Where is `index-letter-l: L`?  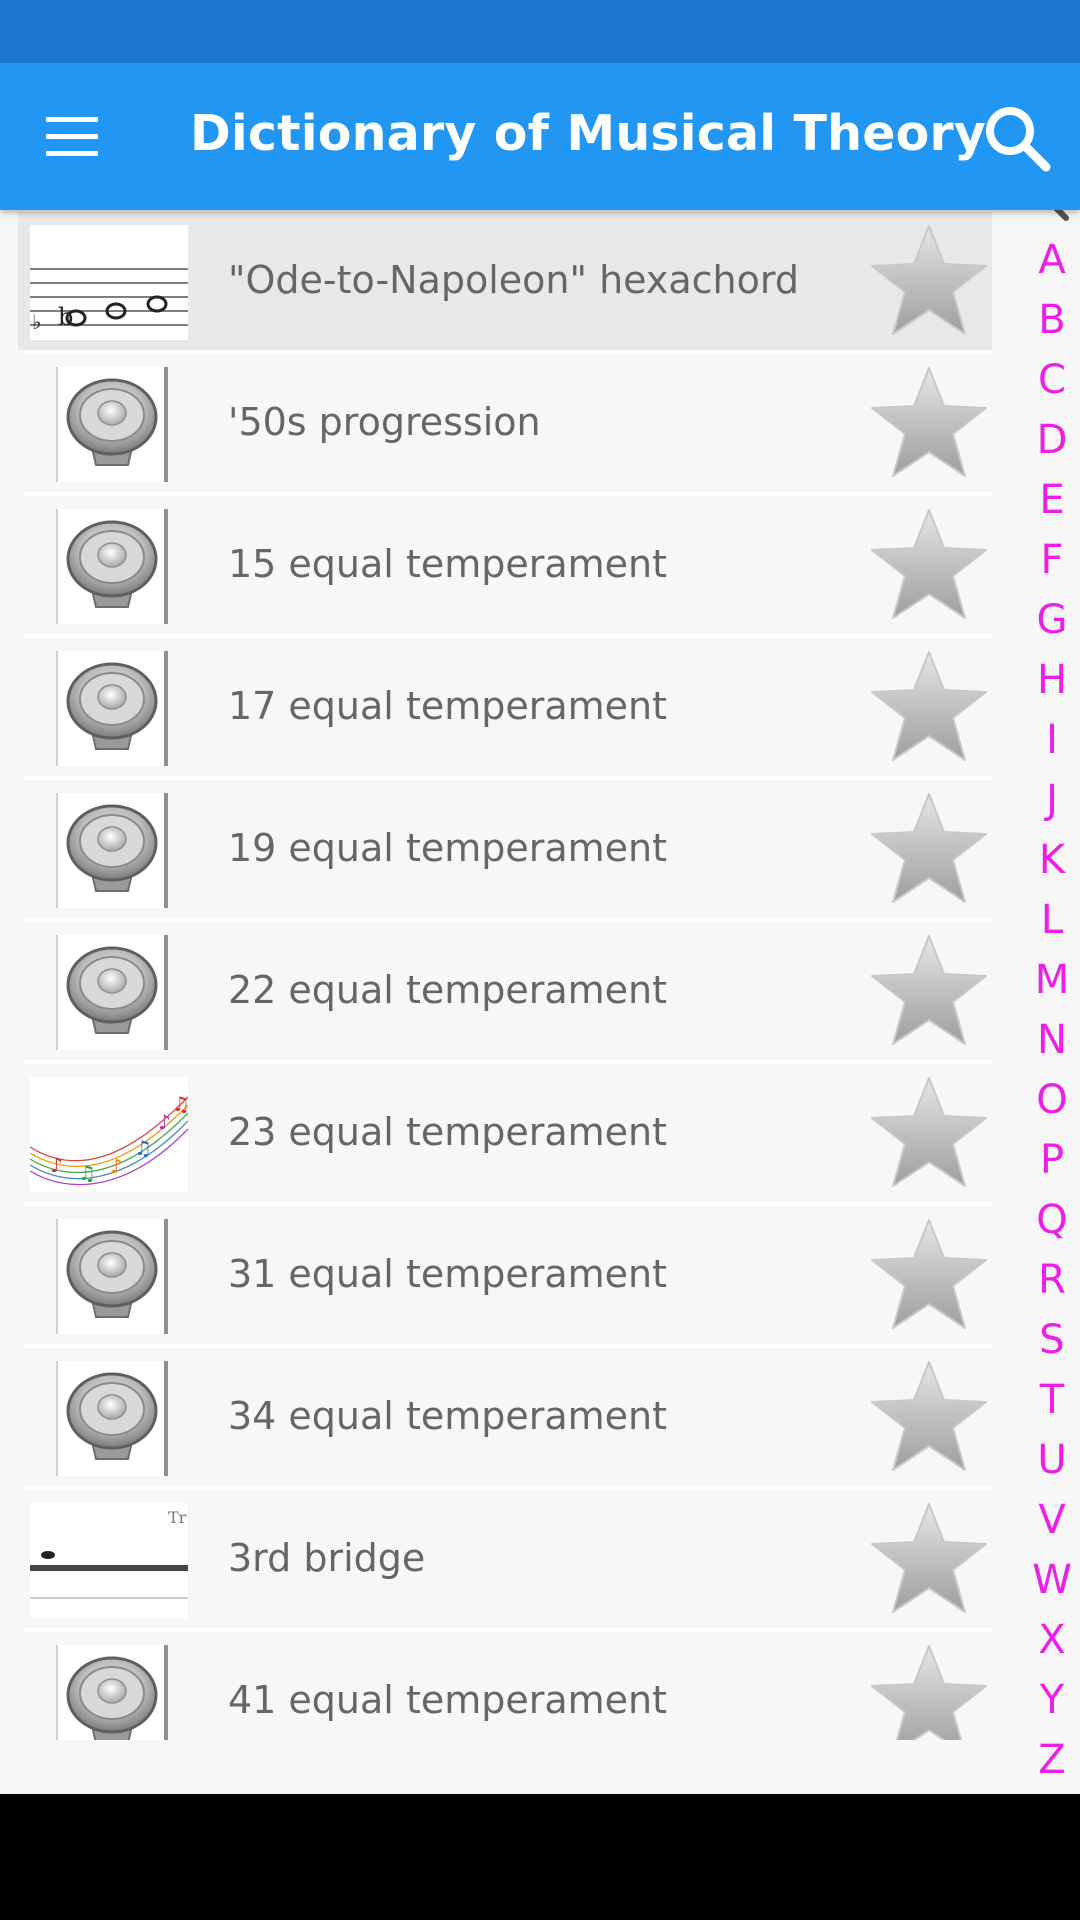
index-letter-l: L is located at coordinates (1045, 920).